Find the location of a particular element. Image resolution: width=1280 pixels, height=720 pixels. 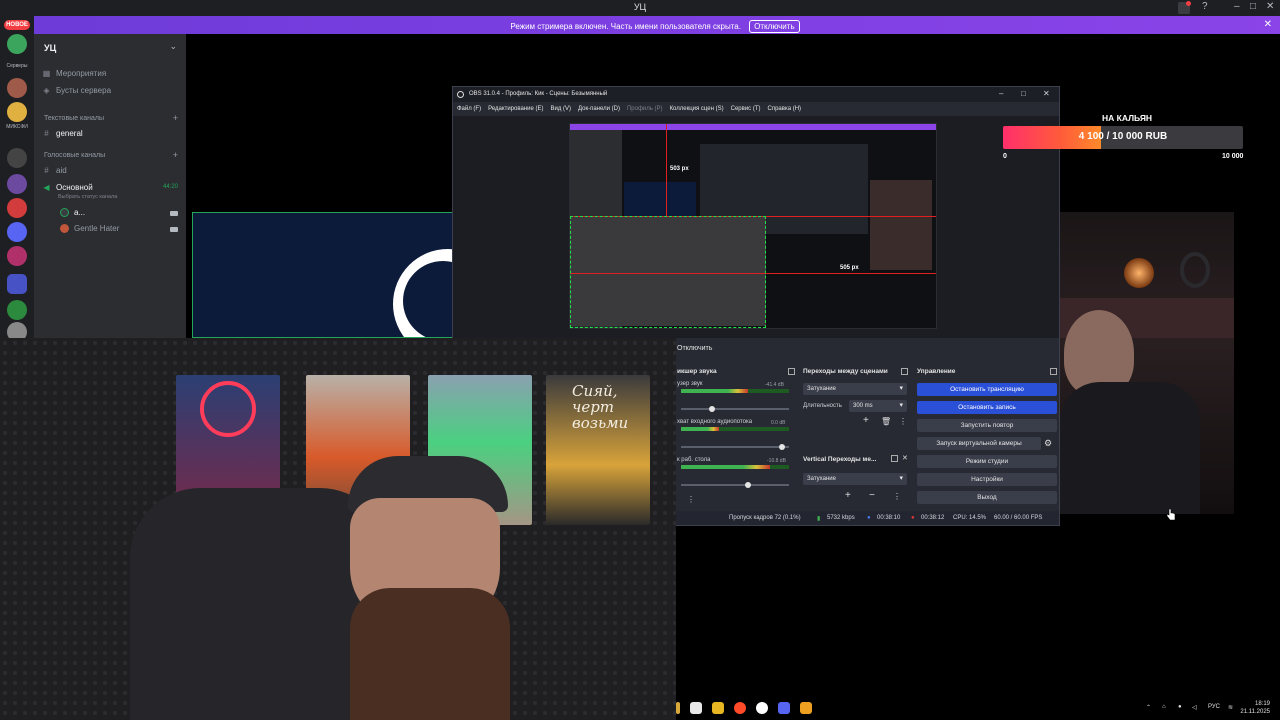

disconnect-button: Отключить is located at coordinates (694, 348).